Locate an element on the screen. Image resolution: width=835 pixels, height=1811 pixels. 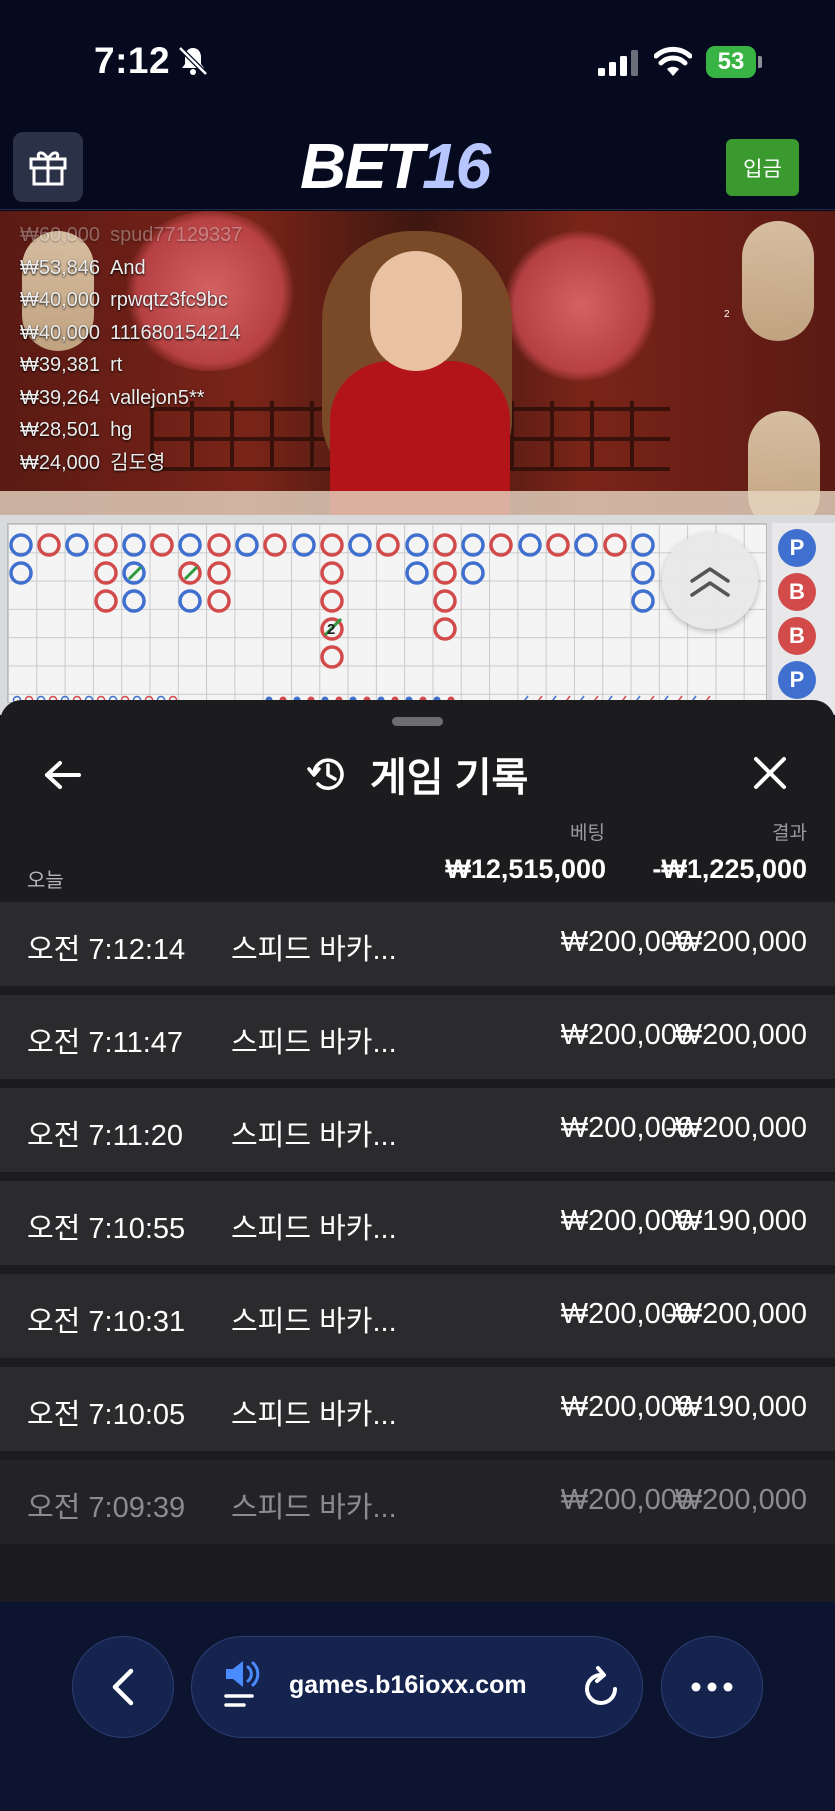
logo-text-bet: BET is located at coordinates (362, 166).